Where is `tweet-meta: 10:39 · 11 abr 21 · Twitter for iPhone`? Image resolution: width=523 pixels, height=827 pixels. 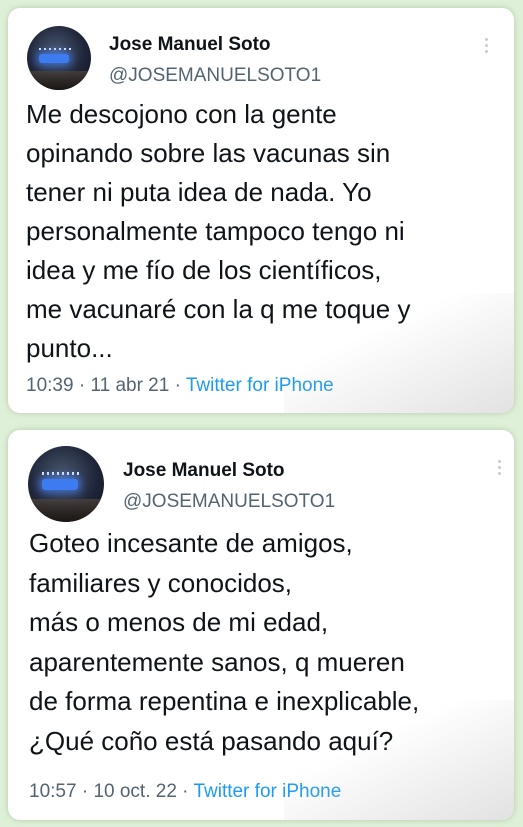 tweet-meta: 10:39 · 11 abr 21 · Twitter for iPhone is located at coordinates (180, 386).